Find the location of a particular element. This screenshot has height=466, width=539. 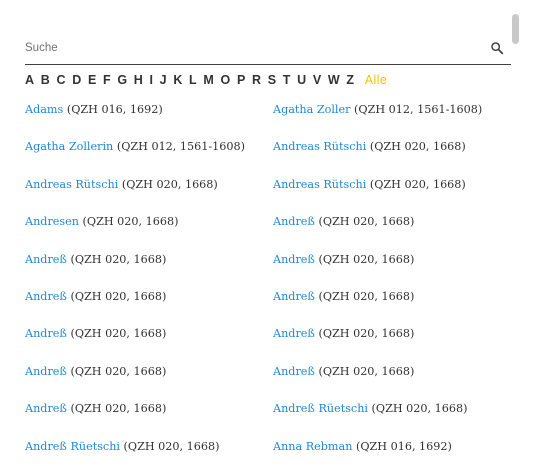

list-item: Anna Rebman (QZH 016, 1692) is located at coordinates (362, 447).